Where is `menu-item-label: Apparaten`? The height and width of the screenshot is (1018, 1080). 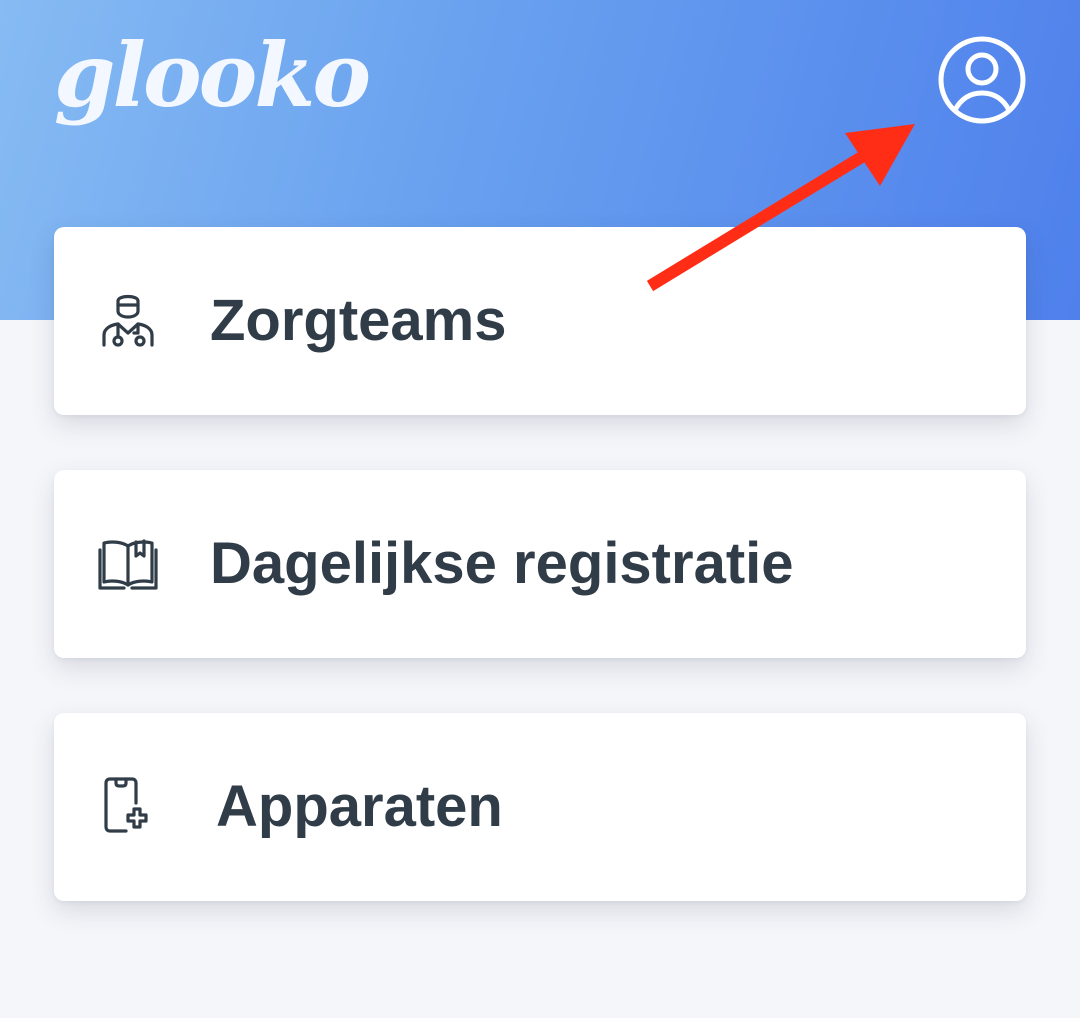 menu-item-label: Apparaten is located at coordinates (359, 806).